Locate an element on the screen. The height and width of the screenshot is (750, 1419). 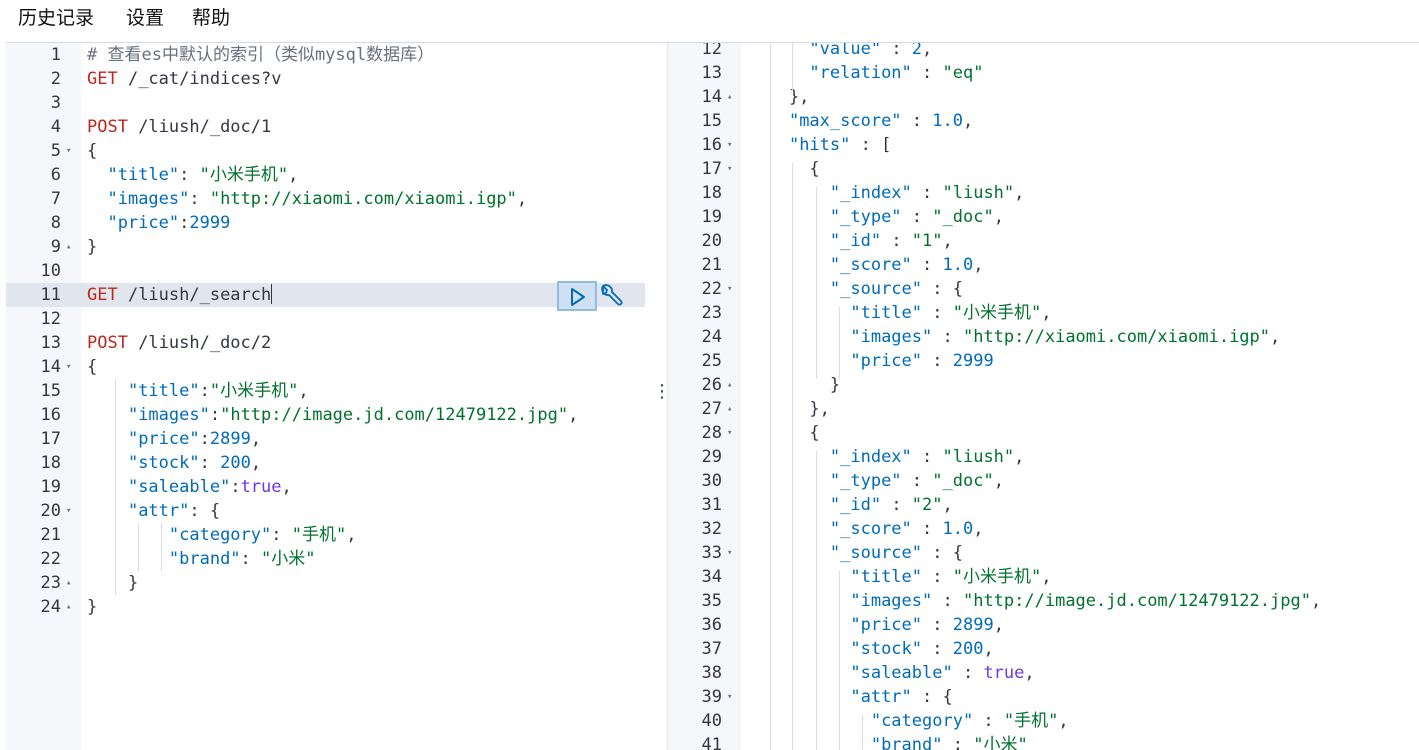
request-line: 23 ▴ } is located at coordinates (336, 583).